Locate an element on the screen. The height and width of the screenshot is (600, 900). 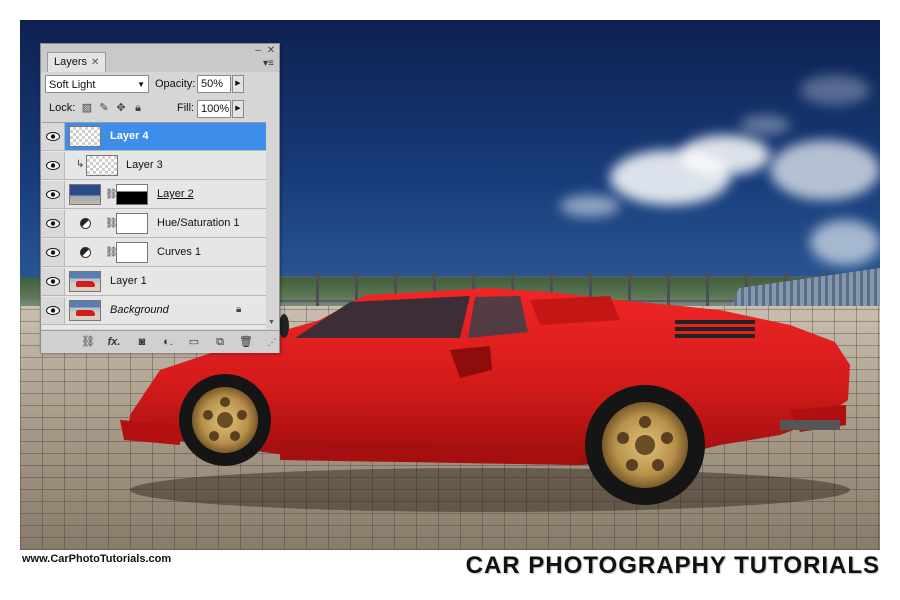
layers-scrollbar: ▼ is located at coordinates (272, 225).